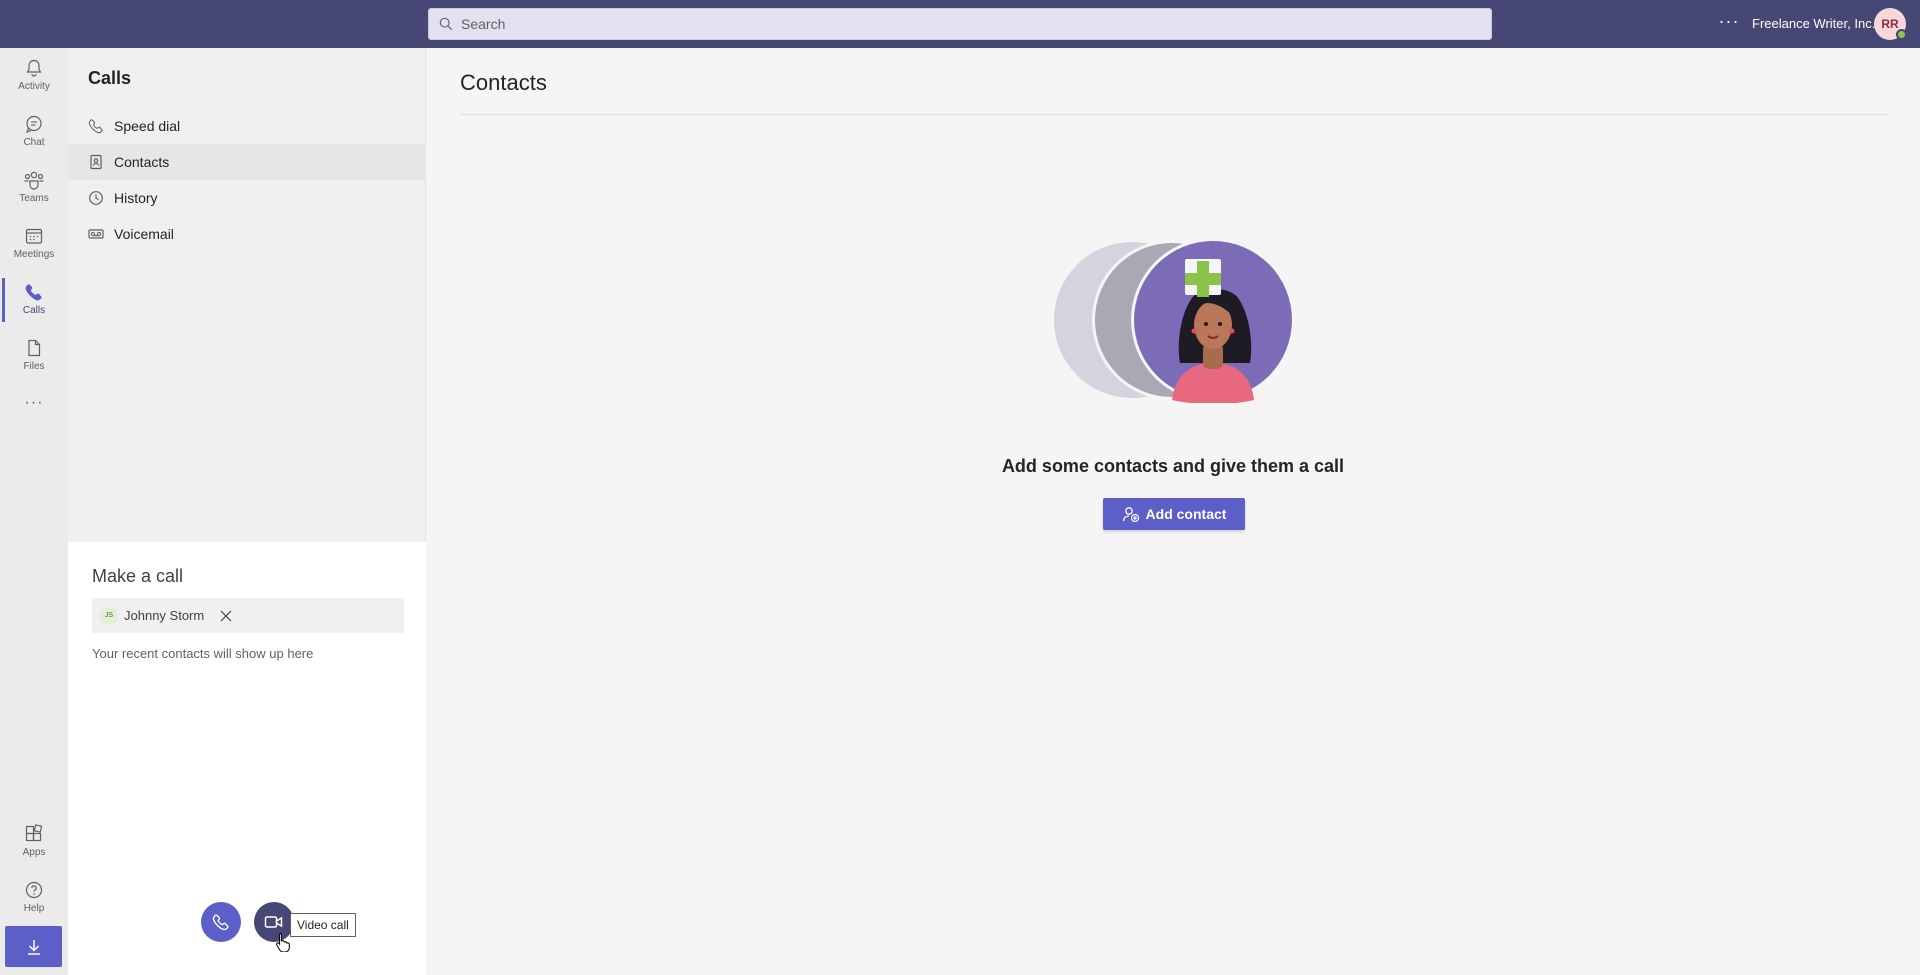  What do you see at coordinates (96, 234) in the screenshot?
I see `voicemail-icon` at bounding box center [96, 234].